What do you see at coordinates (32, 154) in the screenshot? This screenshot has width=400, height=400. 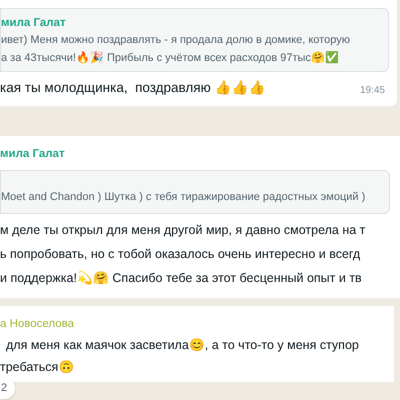 I see `message-sender: мила Галат` at bounding box center [32, 154].